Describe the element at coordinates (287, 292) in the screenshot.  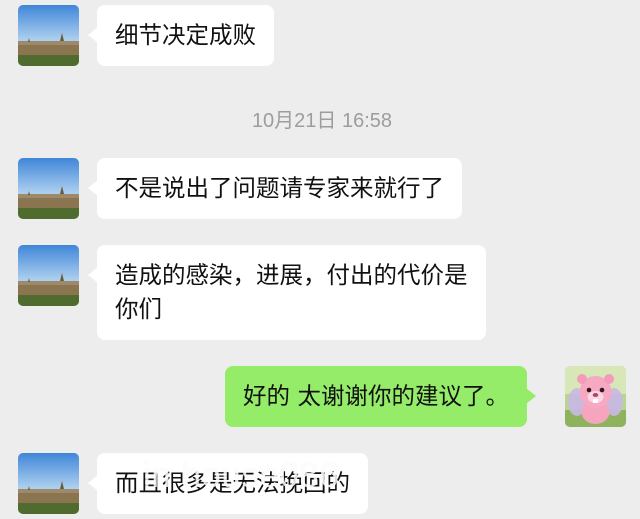
I see `message-bubble: 造成的感染，进展，付出的代价是 你们` at that location.